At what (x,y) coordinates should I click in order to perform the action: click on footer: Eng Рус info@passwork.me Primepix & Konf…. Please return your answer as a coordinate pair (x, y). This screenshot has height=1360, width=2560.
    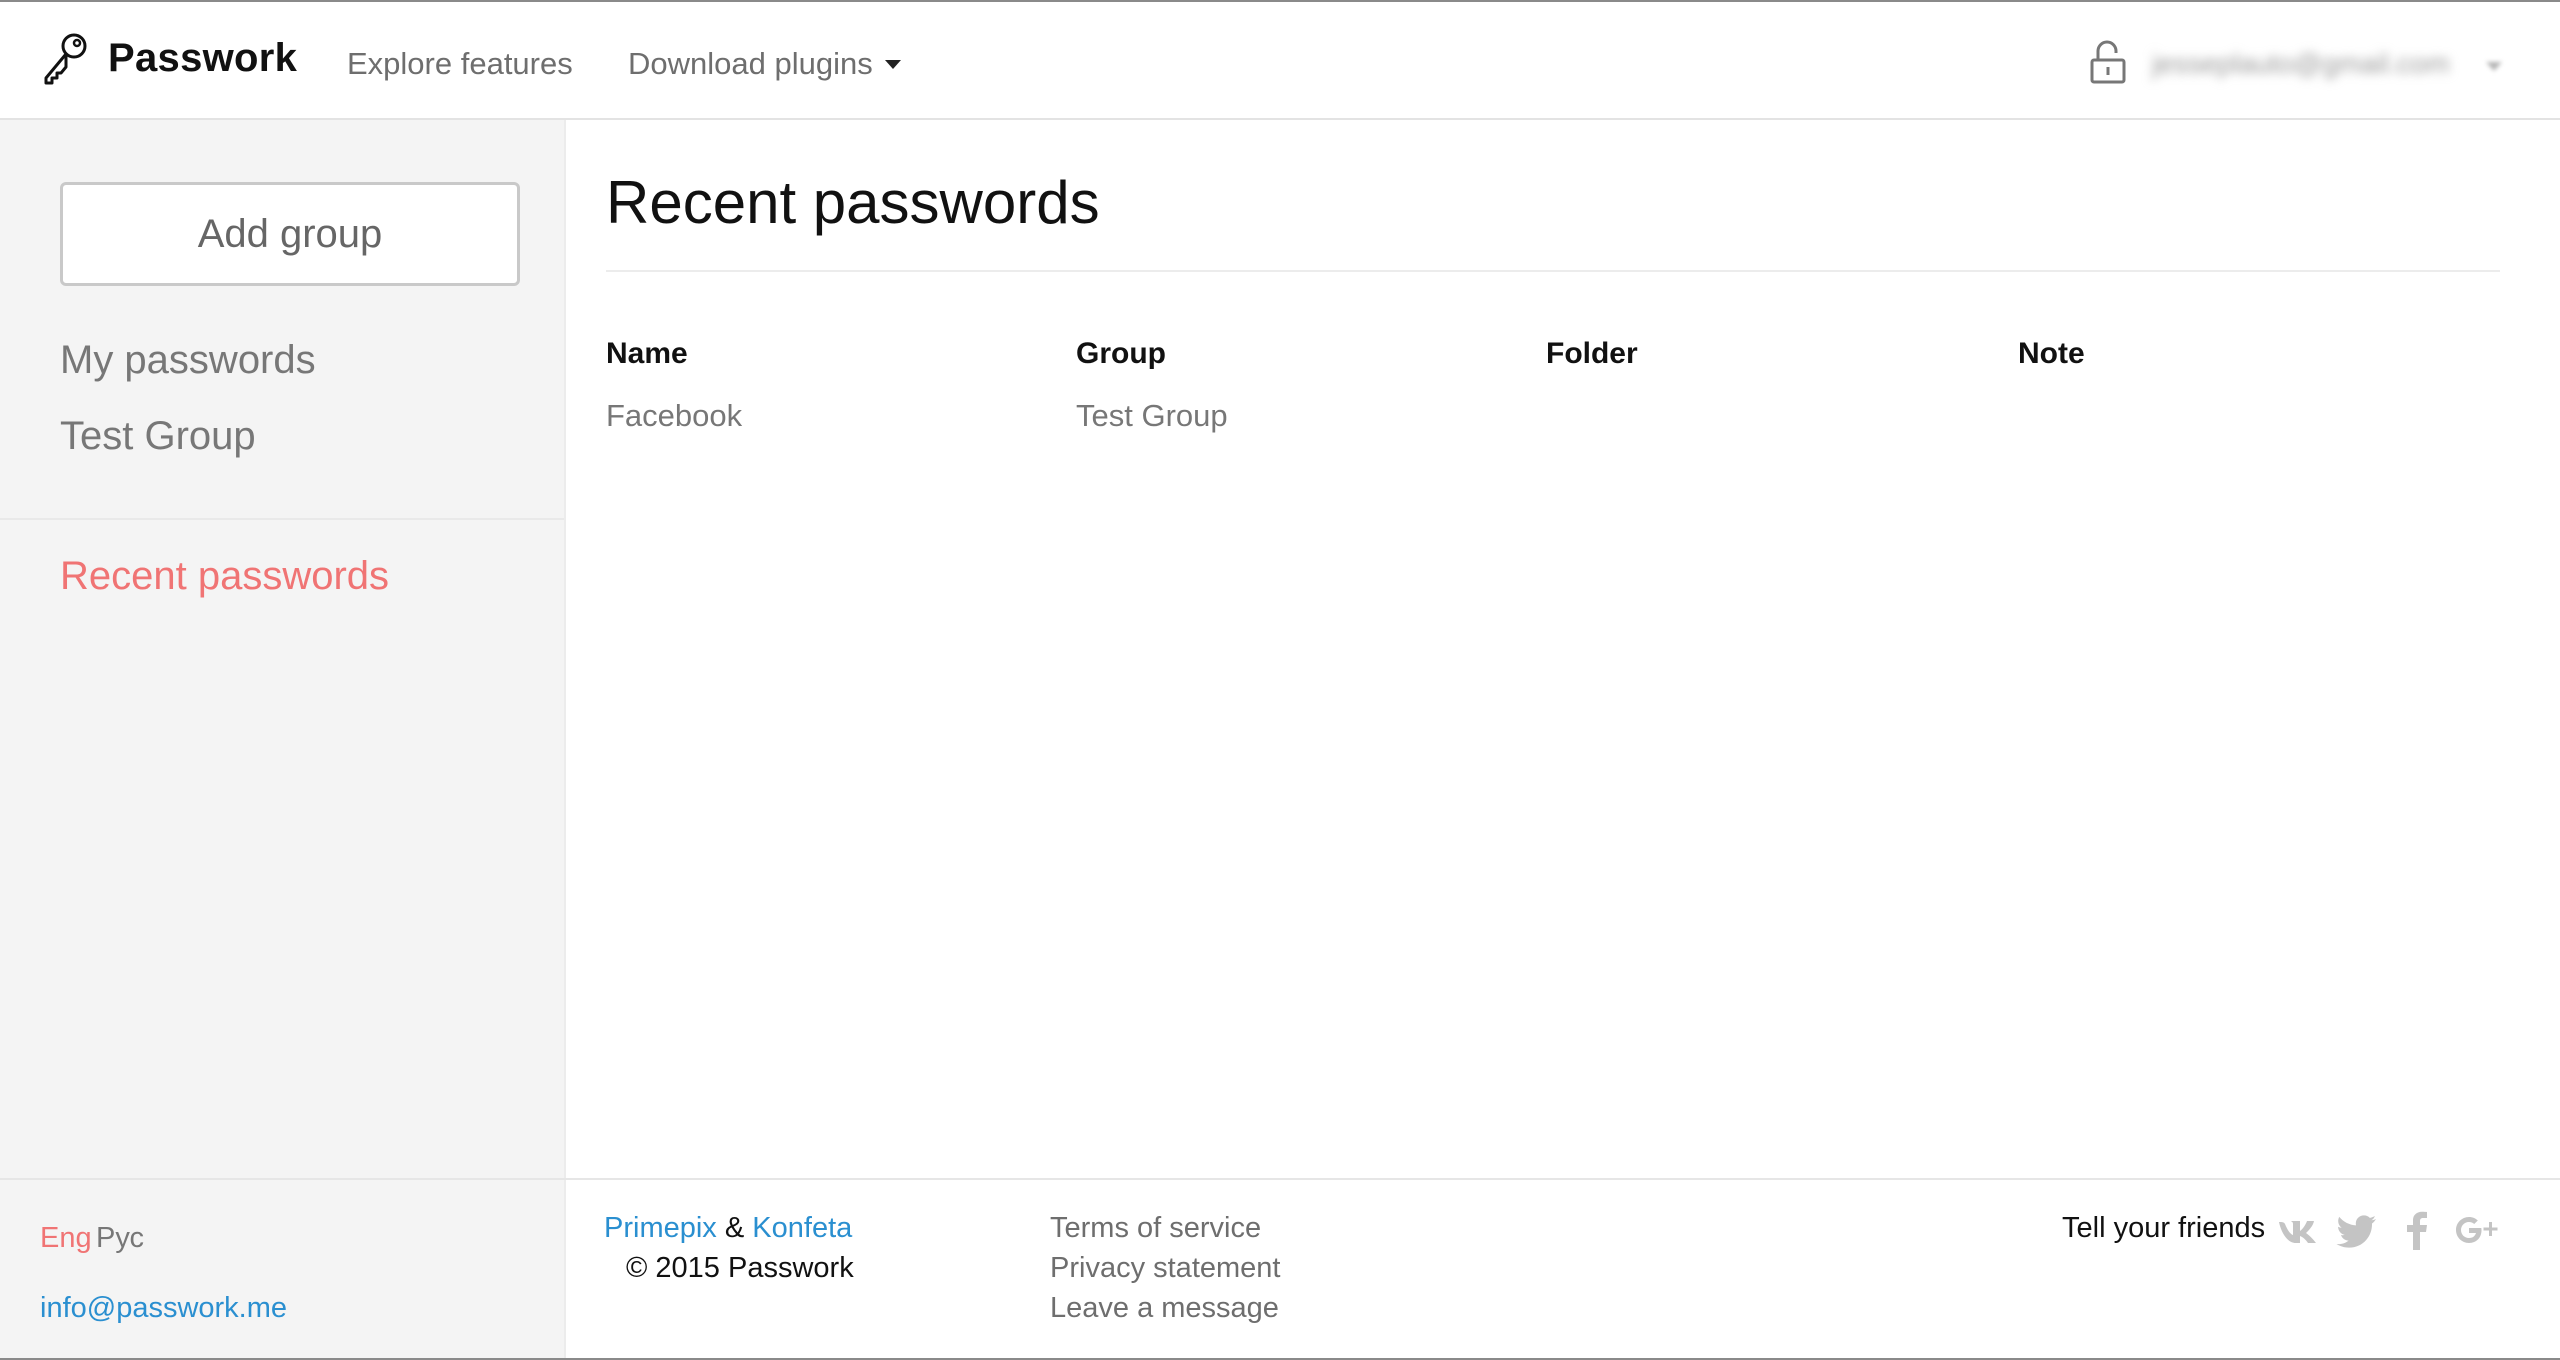
    Looking at the image, I should click on (1280, 1268).